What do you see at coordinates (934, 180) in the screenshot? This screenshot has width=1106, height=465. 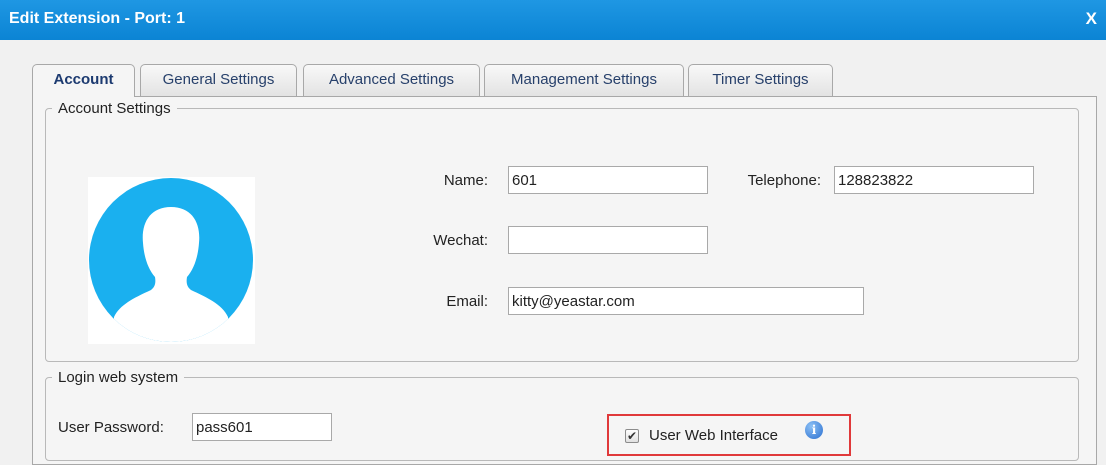 I see `telephone-field` at bounding box center [934, 180].